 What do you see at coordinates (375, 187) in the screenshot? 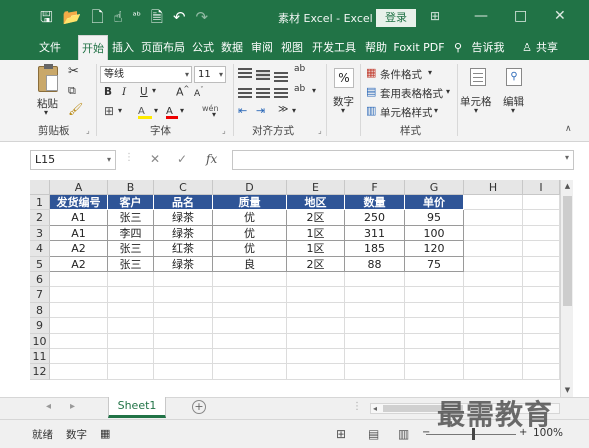
I see `column-header-f: F` at bounding box center [375, 187].